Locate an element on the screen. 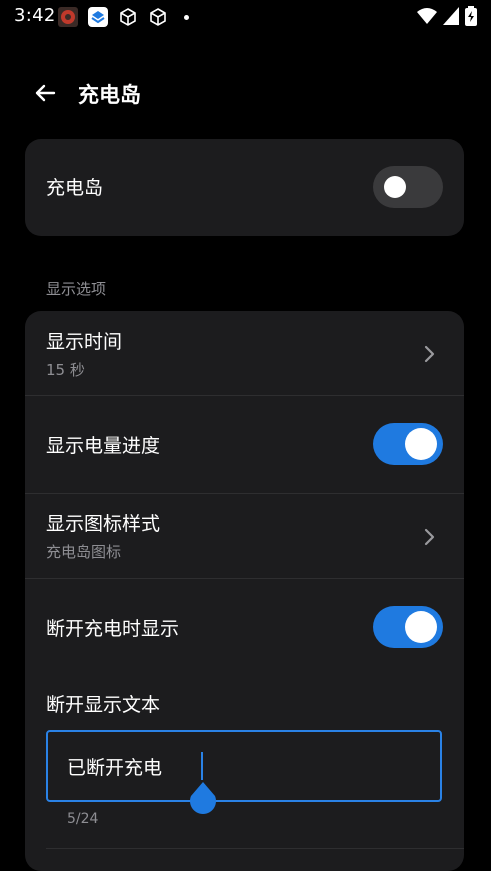 Image resolution: width=491 pixels, height=871 pixels. signal-icon is located at coordinates (451, 16).